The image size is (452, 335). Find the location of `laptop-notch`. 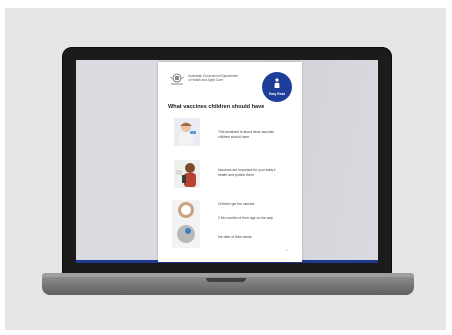

laptop-notch is located at coordinates (226, 280).